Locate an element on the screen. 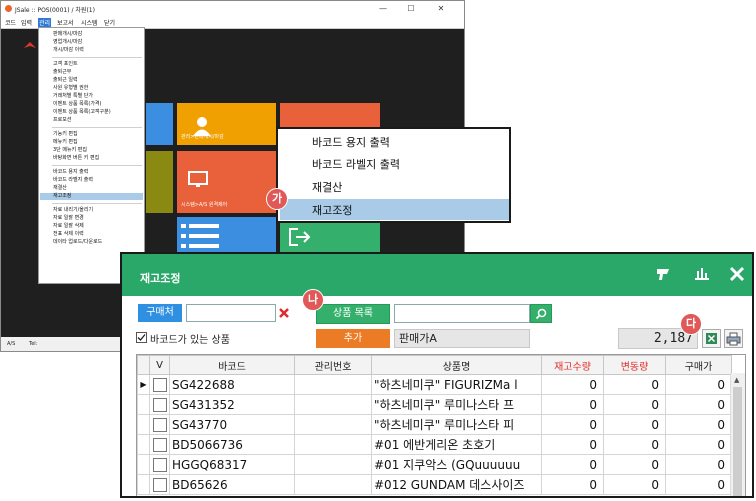 This screenshot has width=756, height=501. menu-item: 고객 포인트 is located at coordinates (65, 64).